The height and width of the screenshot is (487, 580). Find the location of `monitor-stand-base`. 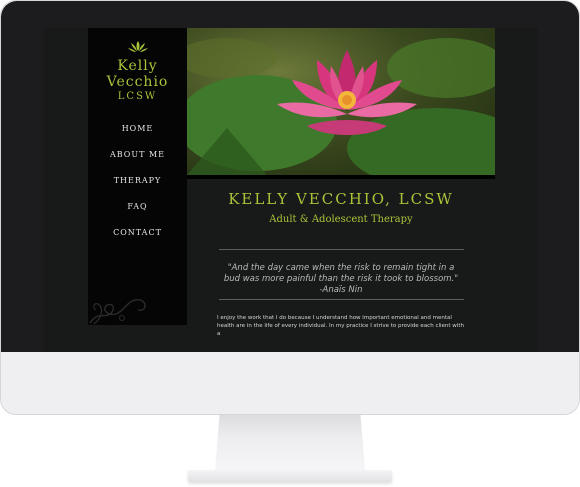

monitor-stand-base is located at coordinates (290, 476).